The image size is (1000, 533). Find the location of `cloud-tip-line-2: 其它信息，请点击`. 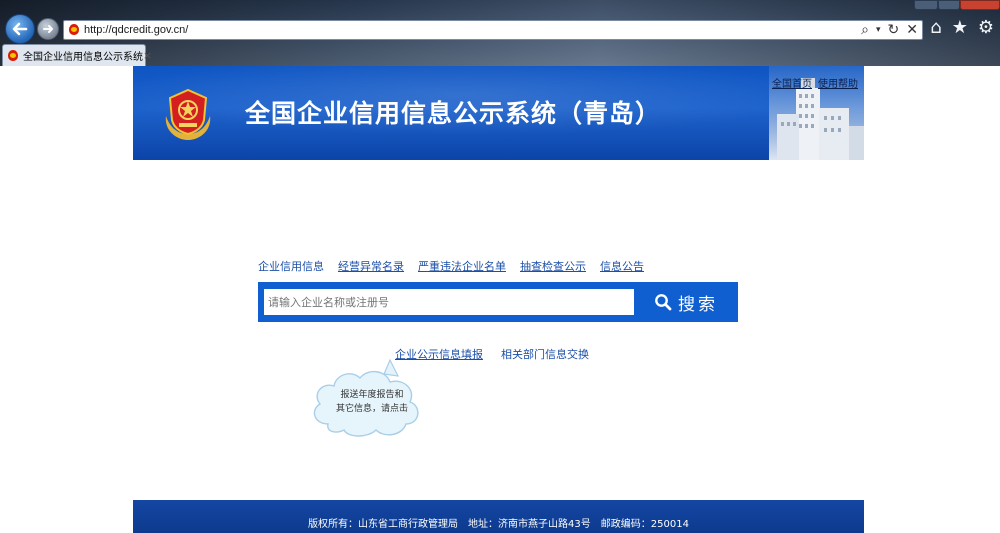

cloud-tip-line-2: 其它信息，请点击 is located at coordinates (371, 409).